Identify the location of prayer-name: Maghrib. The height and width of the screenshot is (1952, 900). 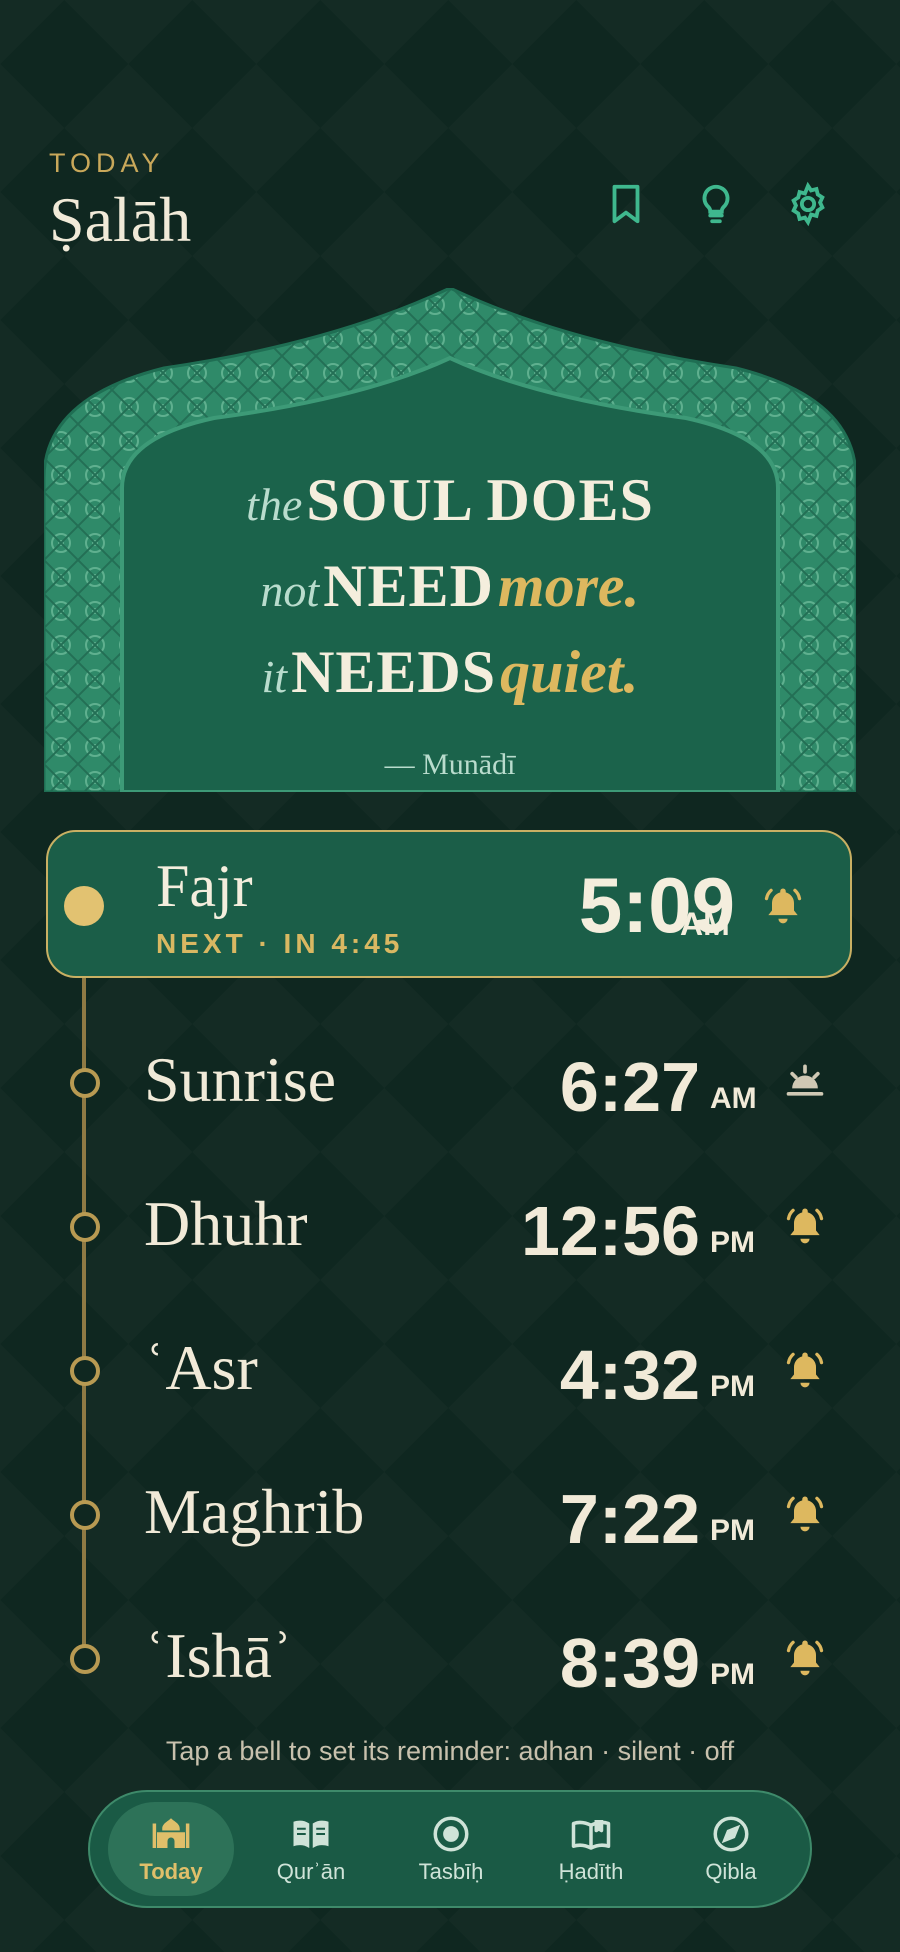
(254, 1511).